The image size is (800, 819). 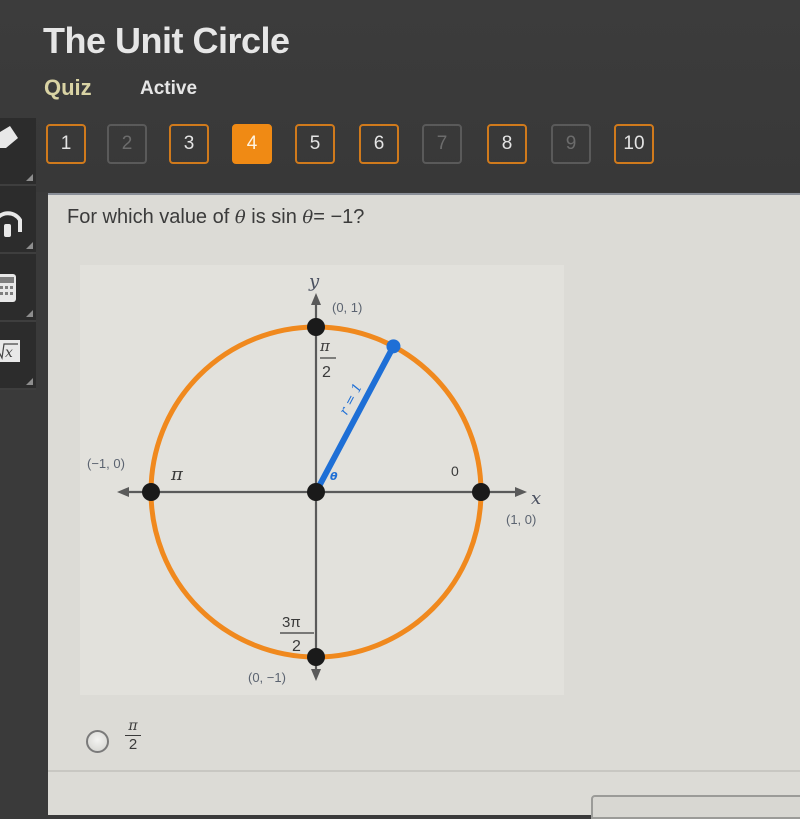 I want to click on point-left-label: (−1, 0), so click(x=106, y=463).